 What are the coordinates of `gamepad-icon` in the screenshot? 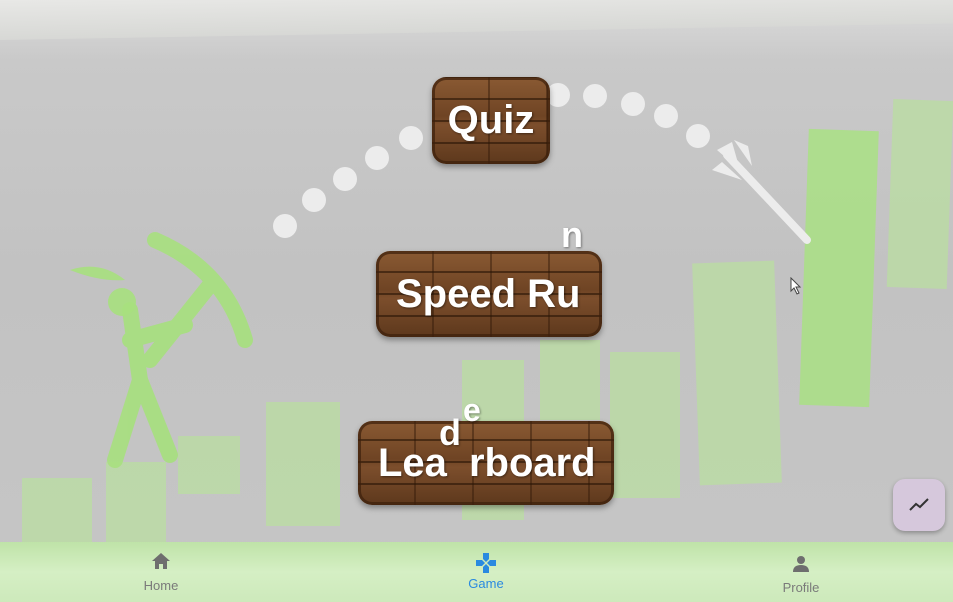 It's located at (486, 563).